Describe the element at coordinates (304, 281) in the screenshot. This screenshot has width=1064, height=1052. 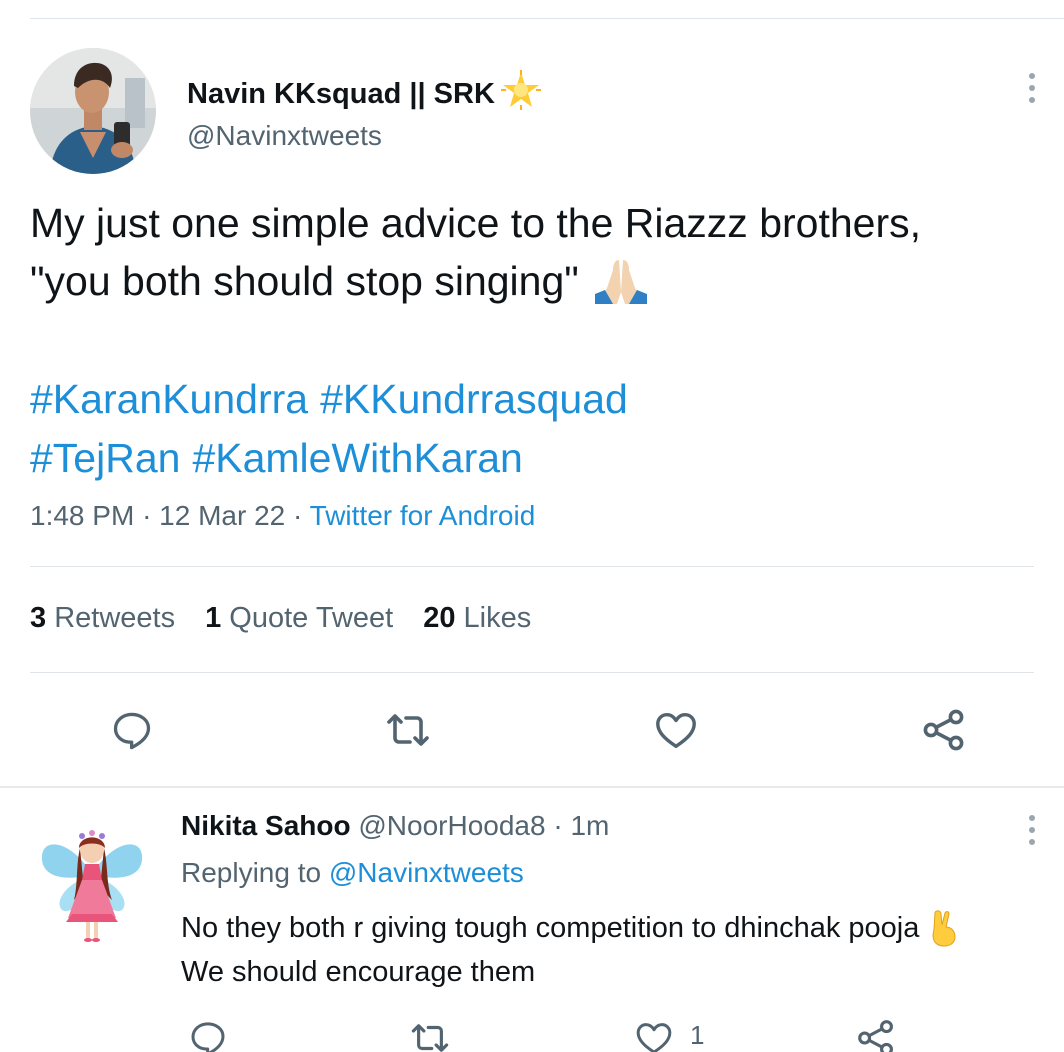
I see `tweet-text-quote: "you both should stop singing"` at that location.